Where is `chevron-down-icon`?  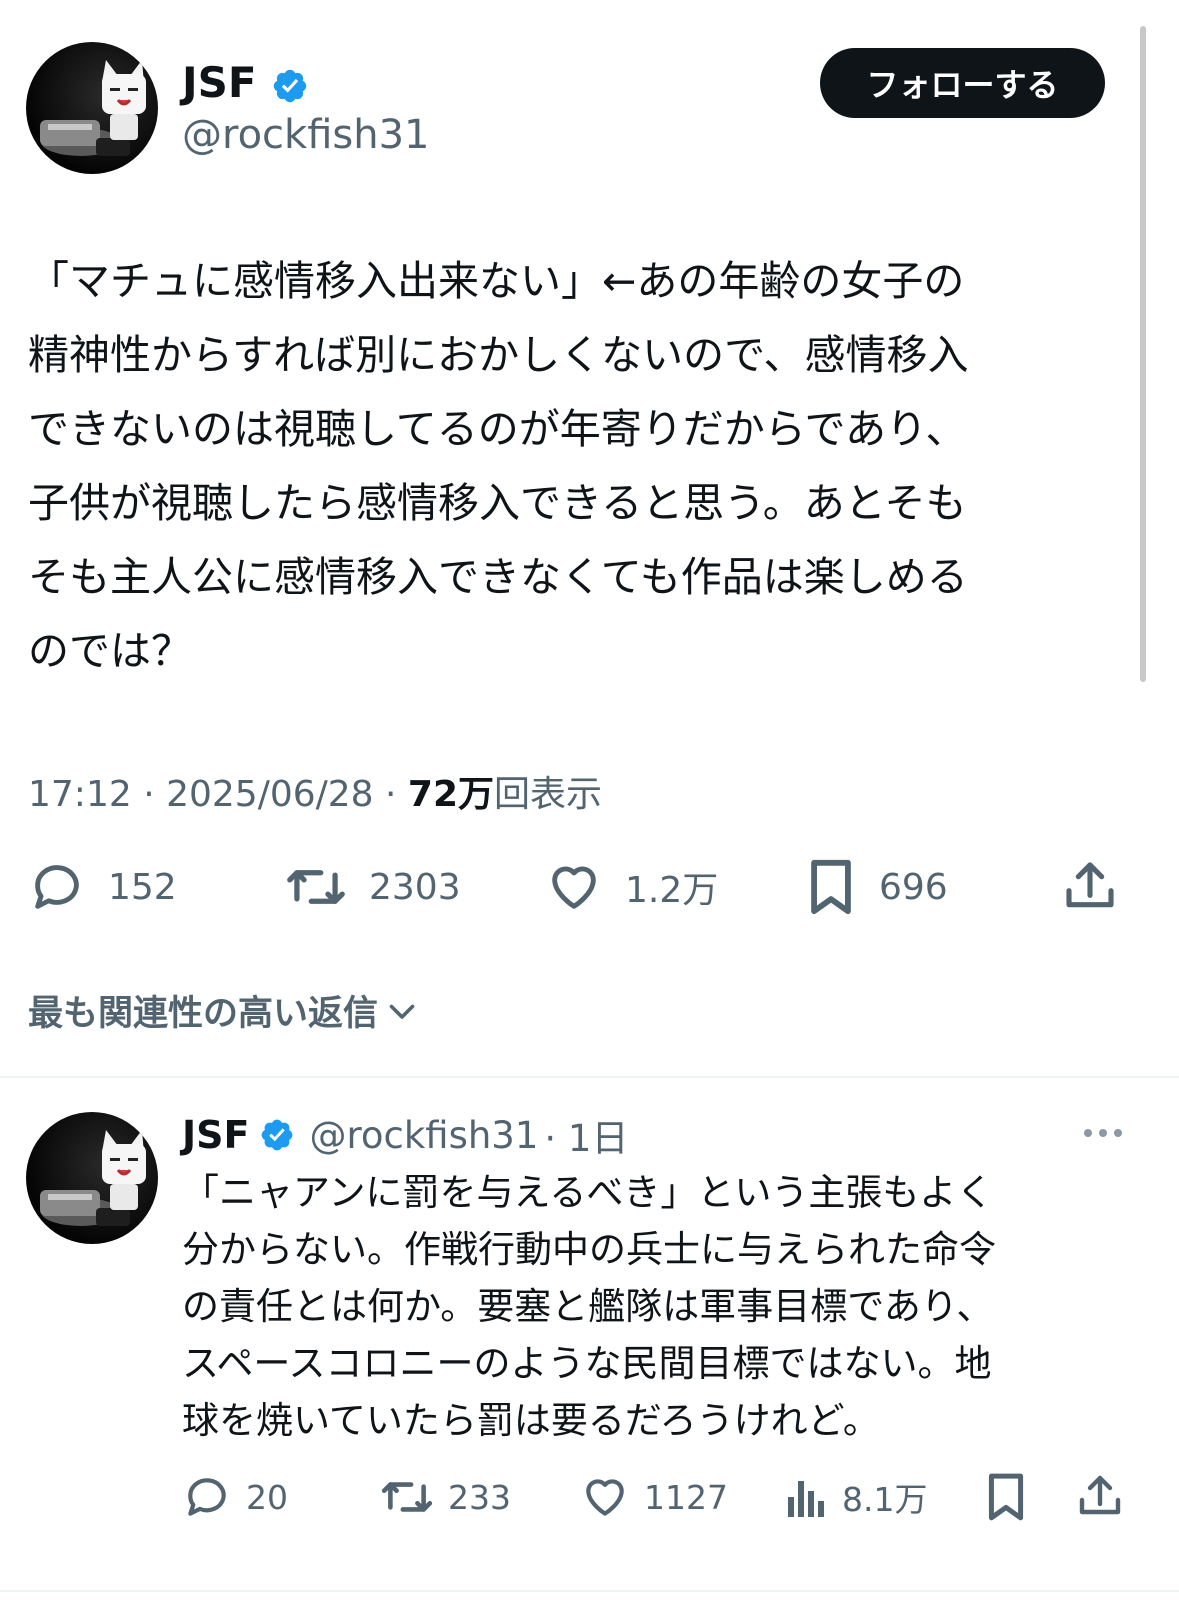 chevron-down-icon is located at coordinates (402, 1011).